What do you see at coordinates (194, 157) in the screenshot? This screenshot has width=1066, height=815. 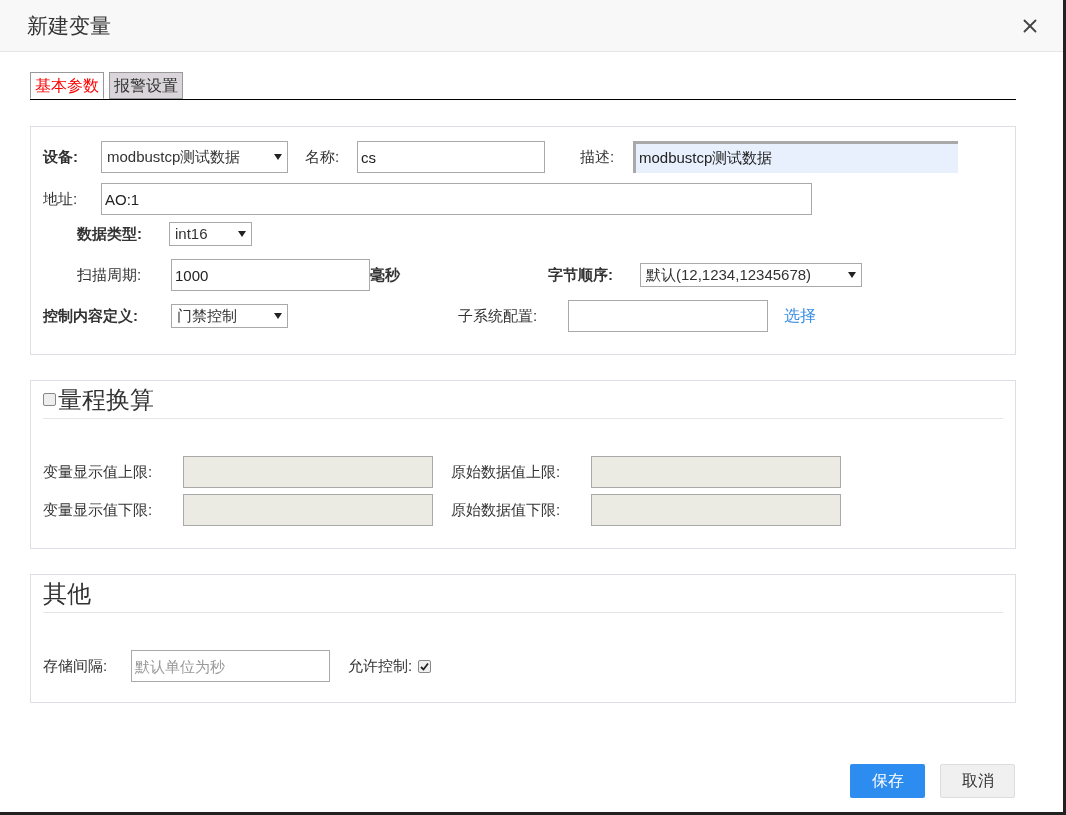 I see `device-select: modbustcp测试数据` at bounding box center [194, 157].